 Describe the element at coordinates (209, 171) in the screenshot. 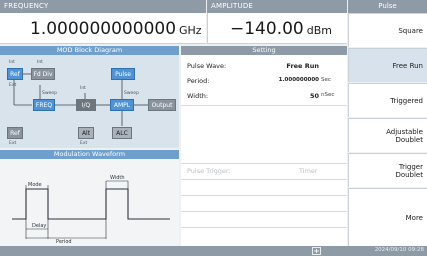

I see `pulse-trigger-key: Pulse Trigger:` at that location.